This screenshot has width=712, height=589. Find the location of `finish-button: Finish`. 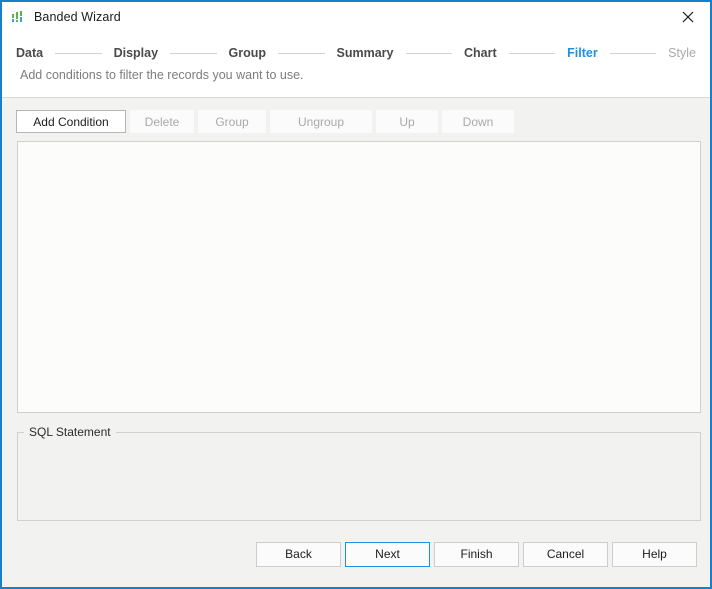

finish-button: Finish is located at coordinates (476, 554).